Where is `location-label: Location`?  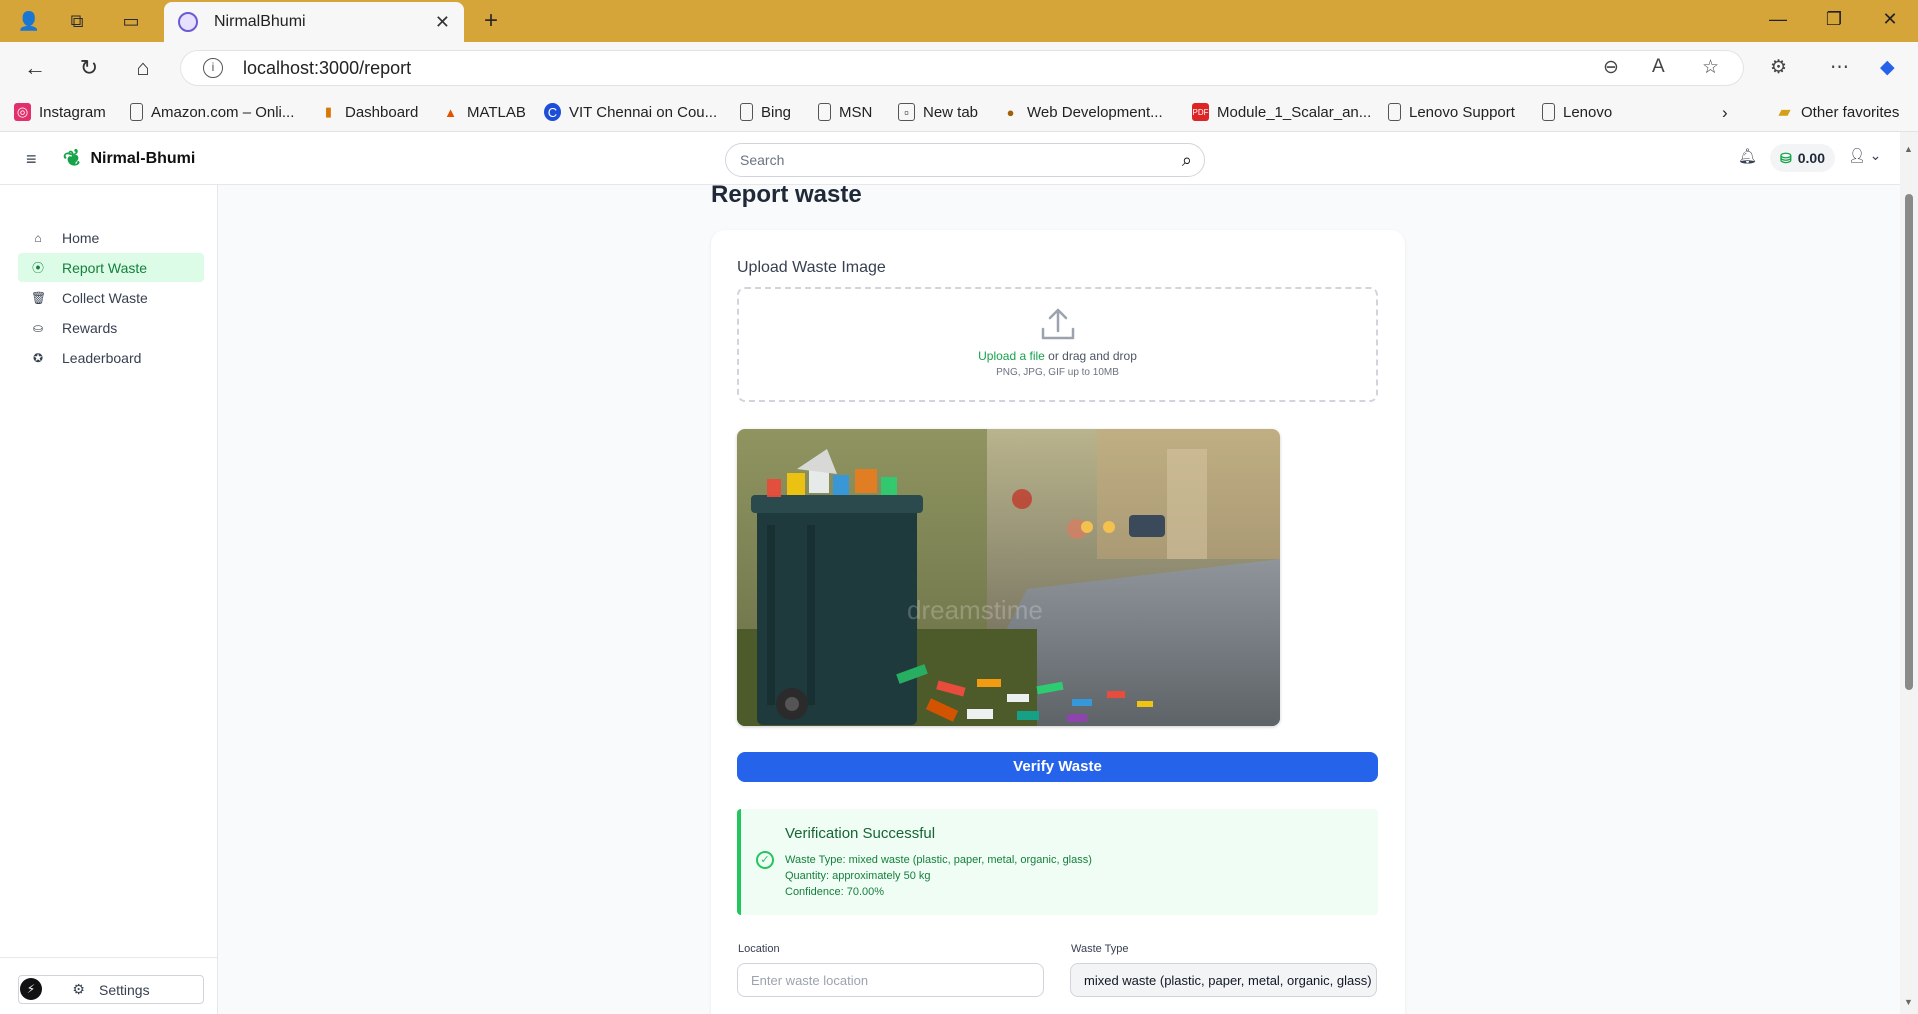 location-label: Location is located at coordinates (759, 949).